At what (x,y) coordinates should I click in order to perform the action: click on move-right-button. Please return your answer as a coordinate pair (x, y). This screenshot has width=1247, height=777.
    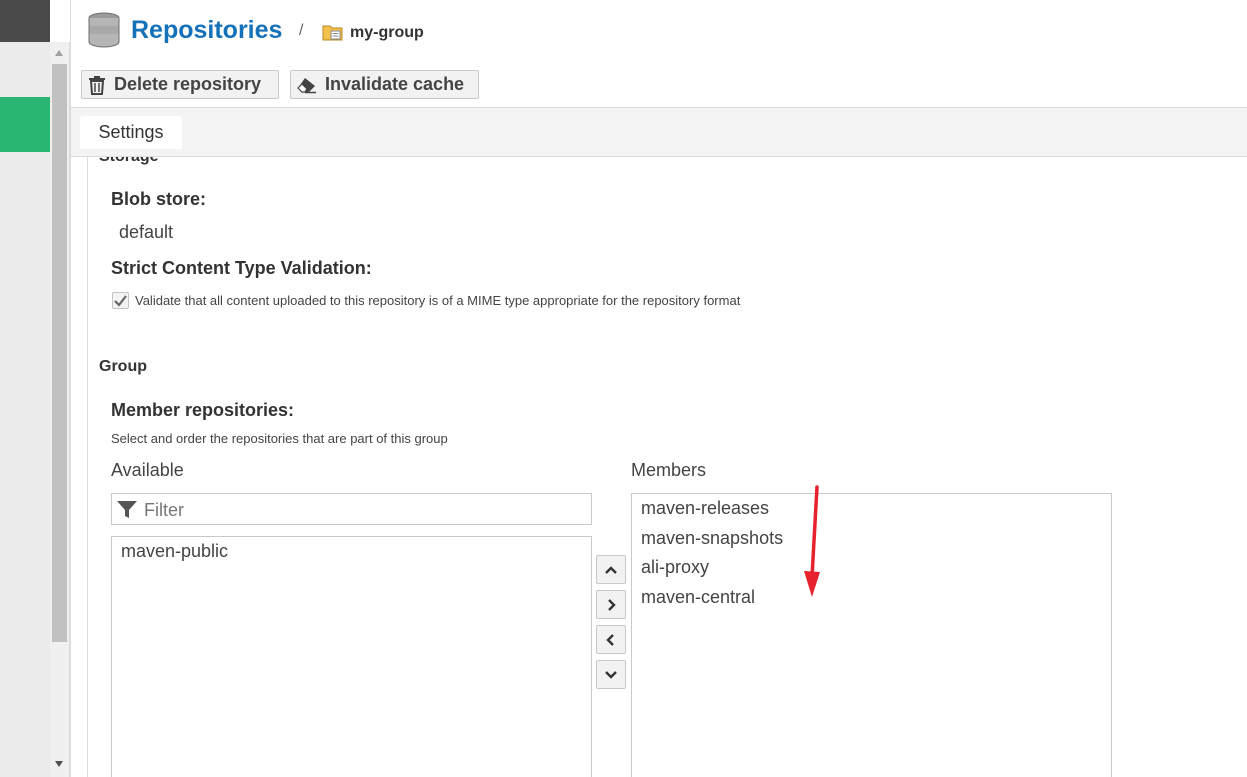
    Looking at the image, I should click on (611, 604).